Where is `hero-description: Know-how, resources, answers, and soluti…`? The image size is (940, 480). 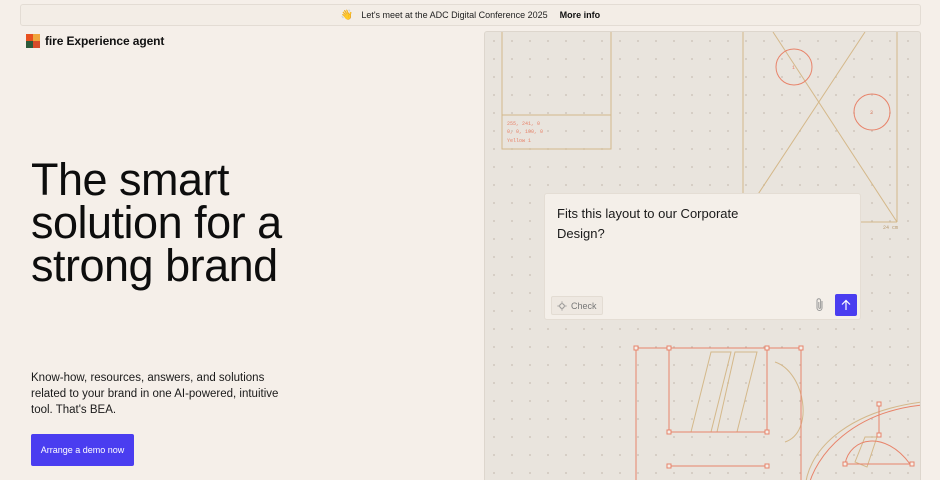
hero-description: Know-how, resources, answers, and soluti… is located at coordinates (155, 394).